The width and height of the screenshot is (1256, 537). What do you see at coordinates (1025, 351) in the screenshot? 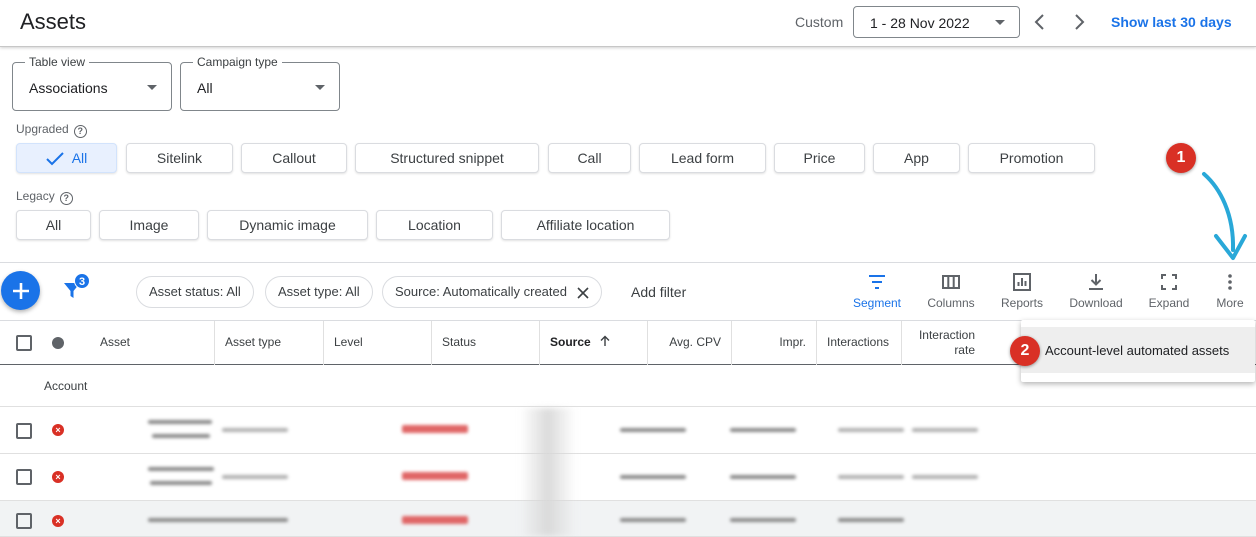
I see `step-2-badge: 2` at bounding box center [1025, 351].